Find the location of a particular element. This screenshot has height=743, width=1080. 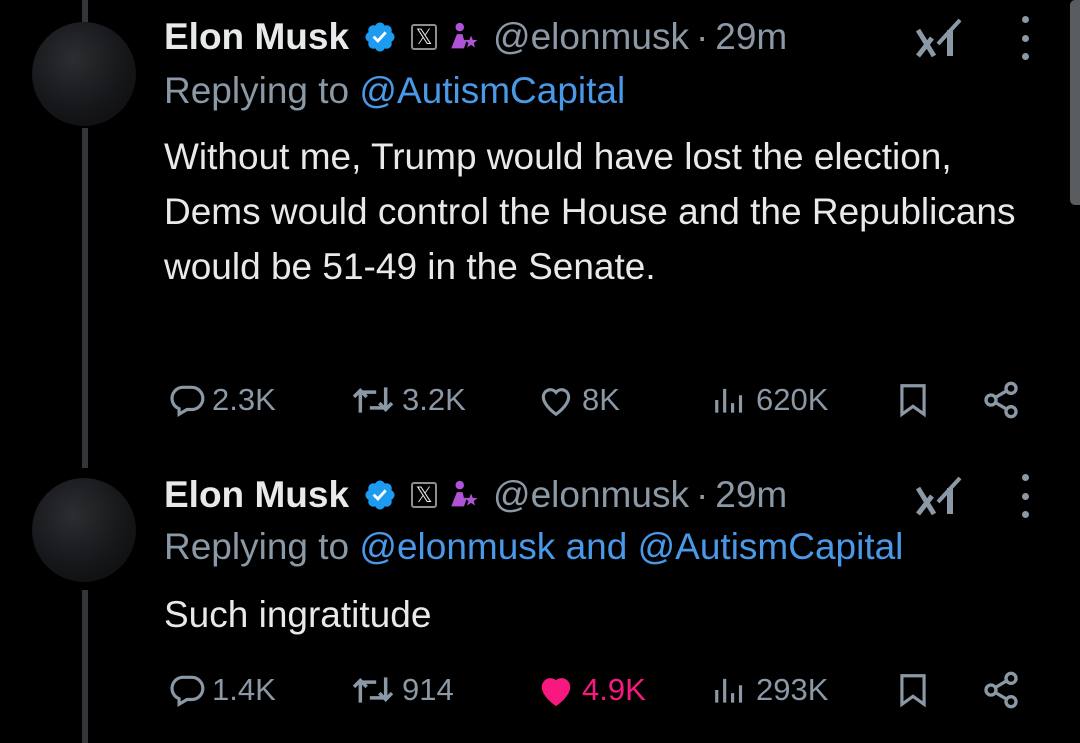

replying-to: Replying to @elonmusk and @AutismCapital is located at coordinates (533, 547).